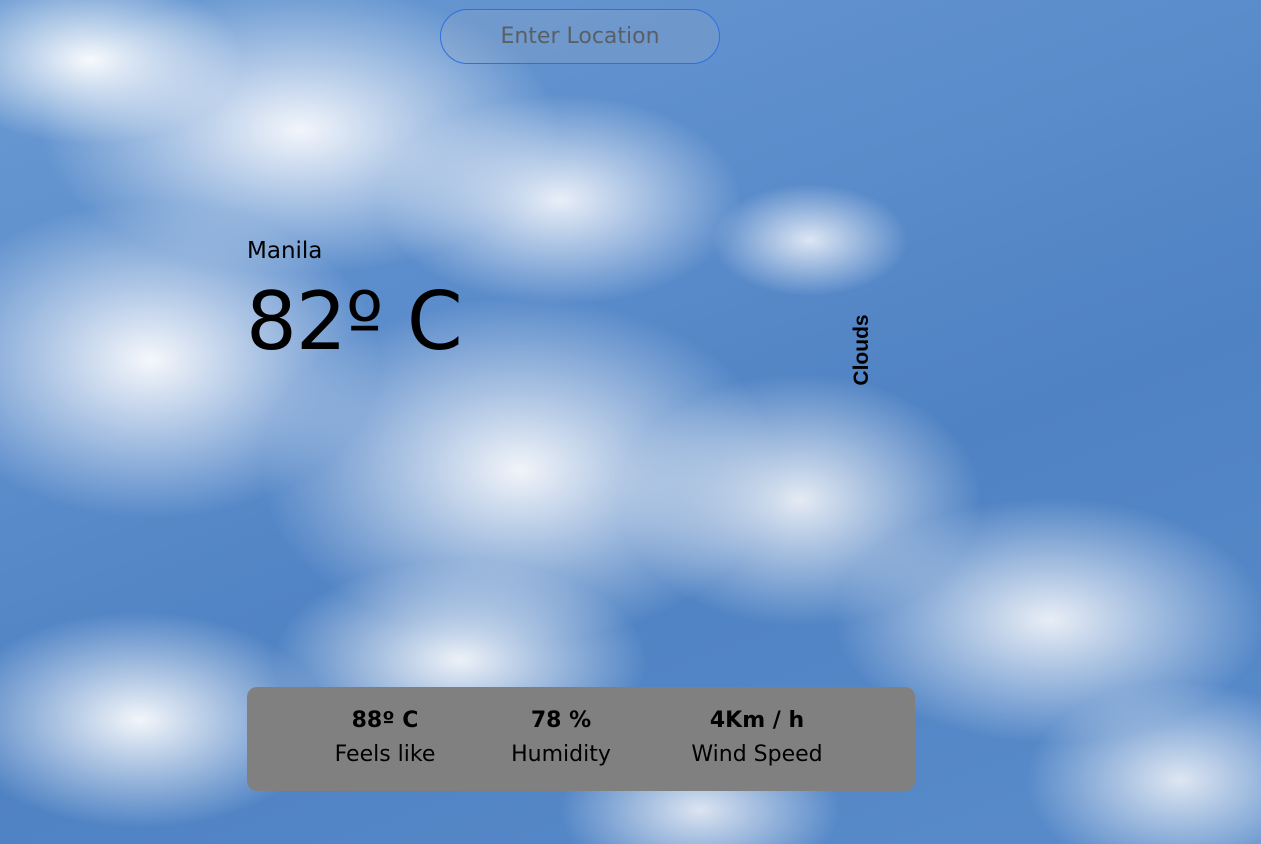 This screenshot has width=1261, height=844. Describe the element at coordinates (561, 720) in the screenshot. I see `humidity-value: 78 %` at that location.